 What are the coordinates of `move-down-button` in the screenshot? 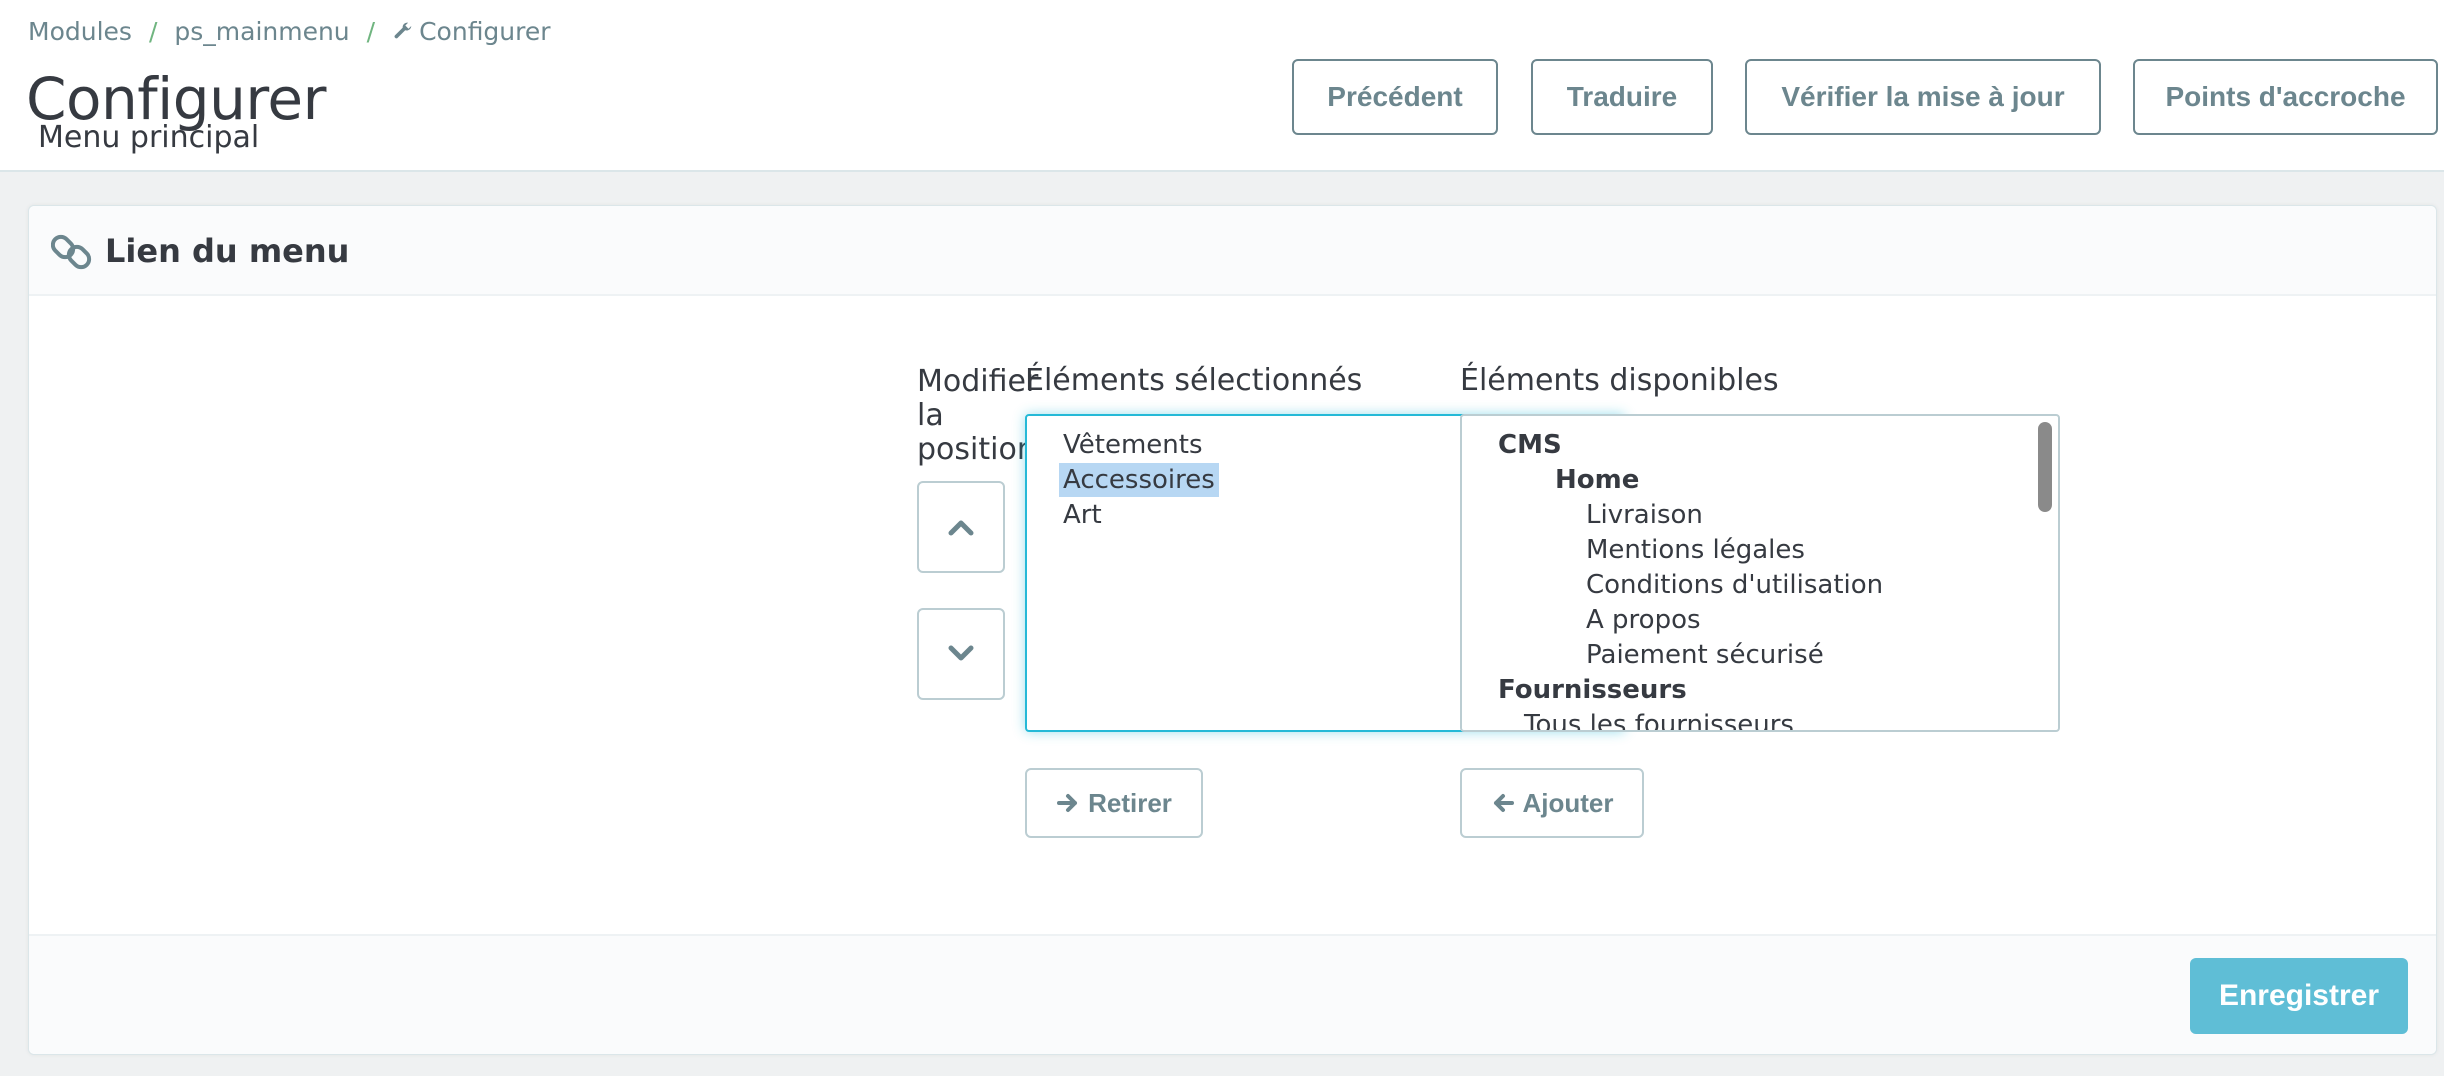 It's located at (961, 654).